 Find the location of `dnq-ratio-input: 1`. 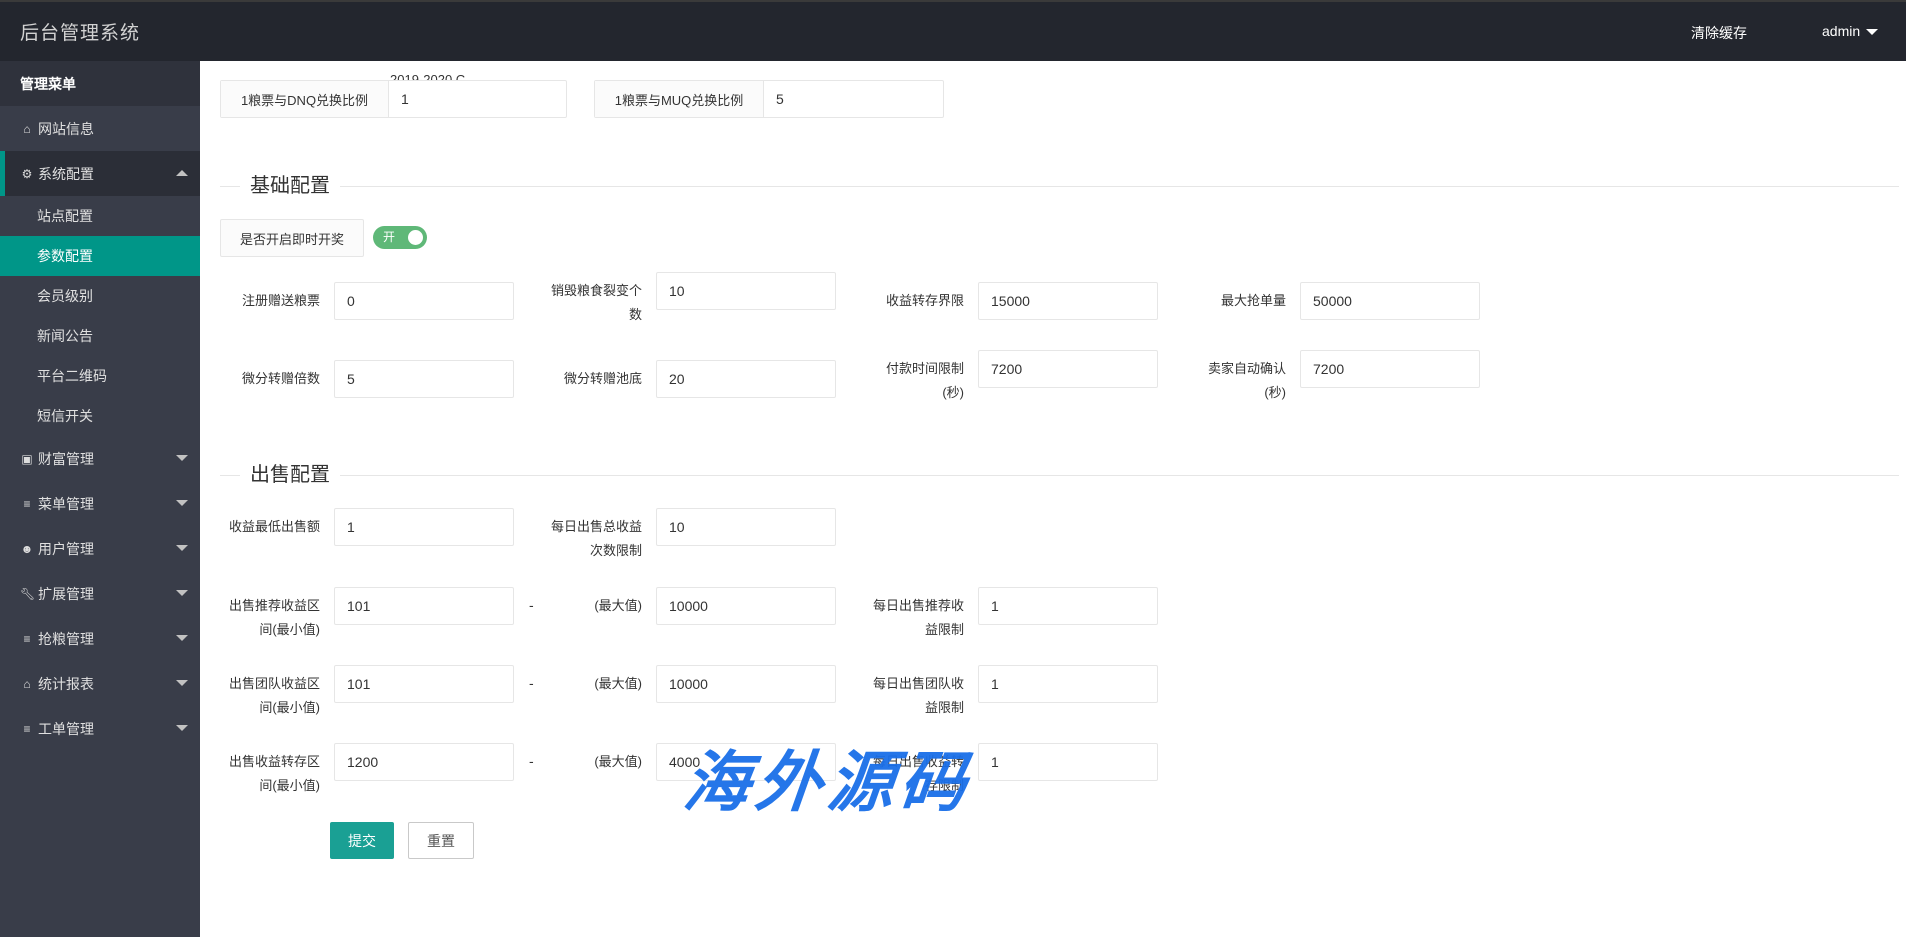

dnq-ratio-input: 1 is located at coordinates (477, 99).